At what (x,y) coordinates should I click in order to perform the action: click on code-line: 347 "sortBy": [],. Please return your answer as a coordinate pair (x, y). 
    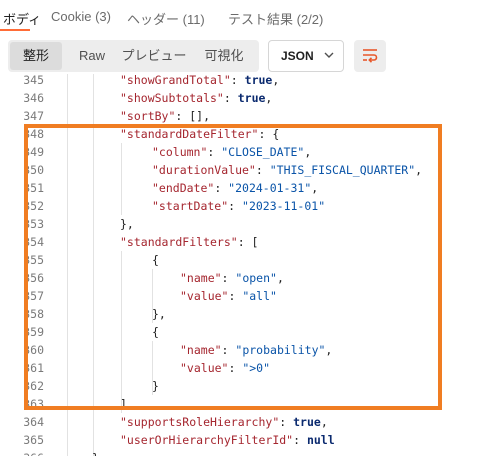
    Looking at the image, I should click on (250, 116).